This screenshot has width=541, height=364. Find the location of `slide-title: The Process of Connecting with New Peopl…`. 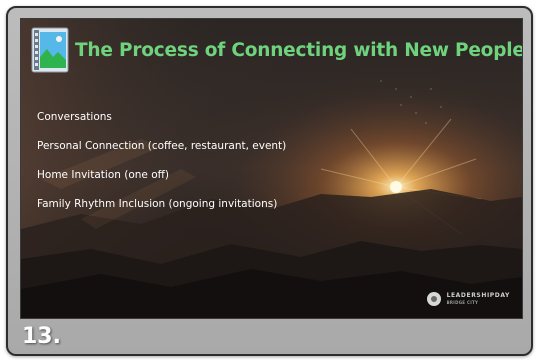

slide-title: The Process of Connecting with New Peopl… is located at coordinates (299, 50).